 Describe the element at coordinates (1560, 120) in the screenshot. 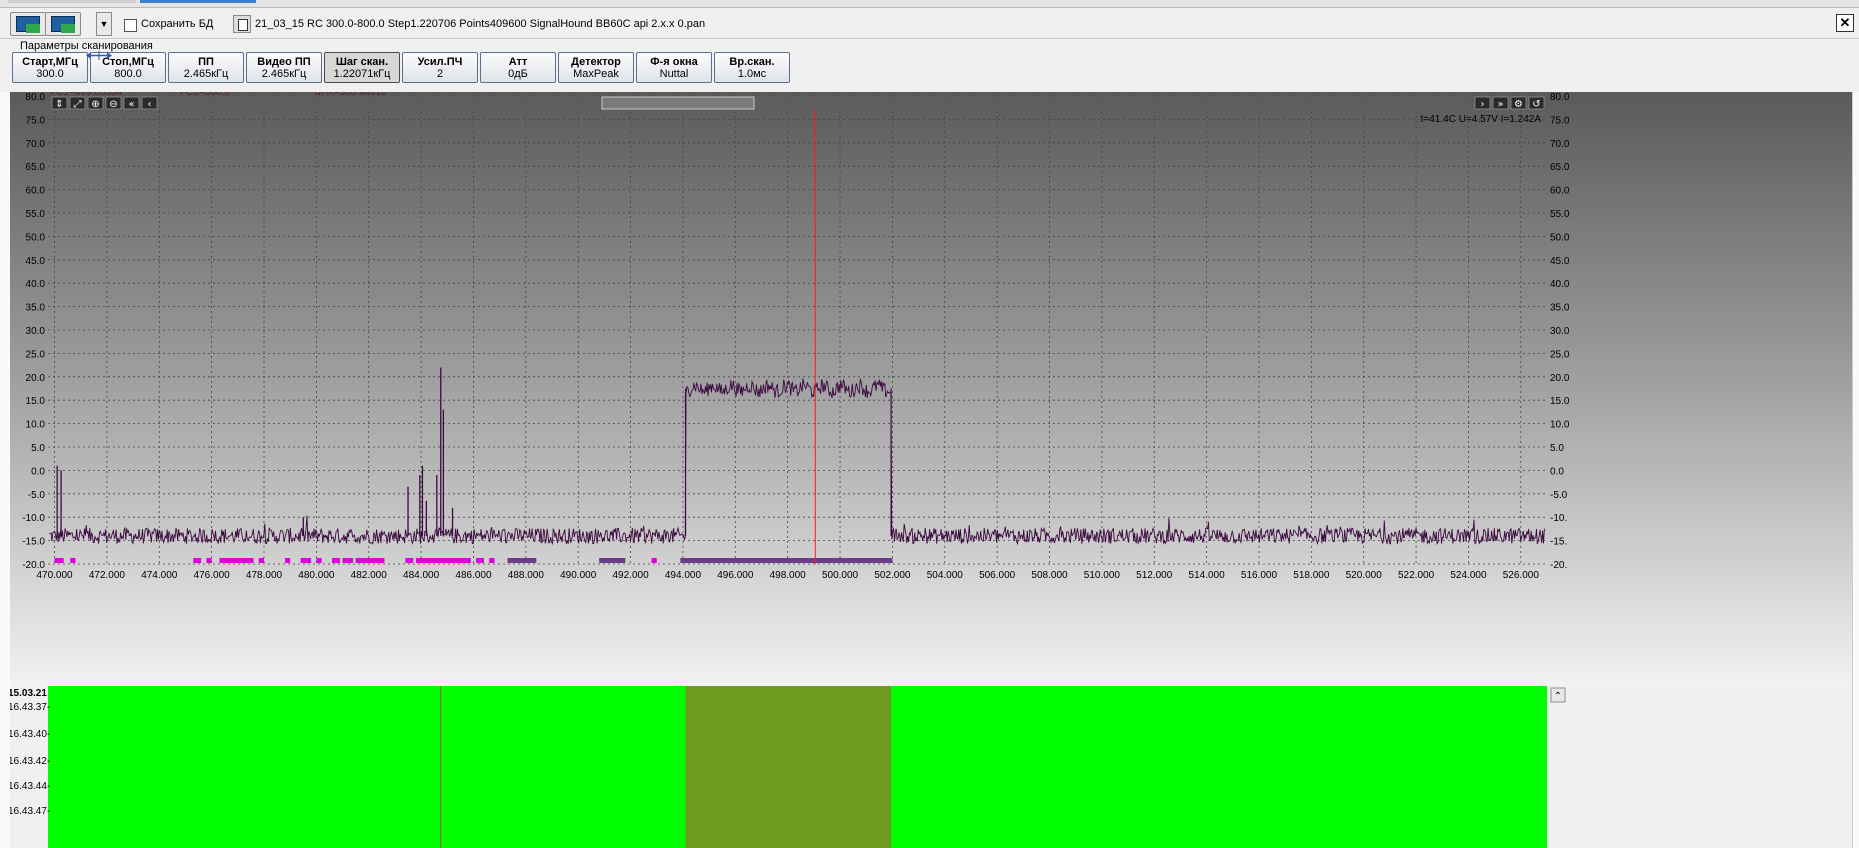

I see `y-tick-label-right: 75.0` at that location.